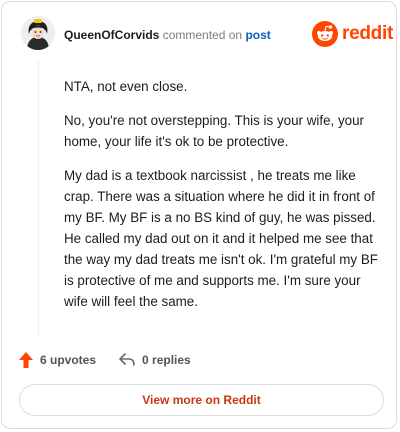 The height and width of the screenshot is (432, 400). I want to click on reply-count: 0 replies, so click(166, 360).